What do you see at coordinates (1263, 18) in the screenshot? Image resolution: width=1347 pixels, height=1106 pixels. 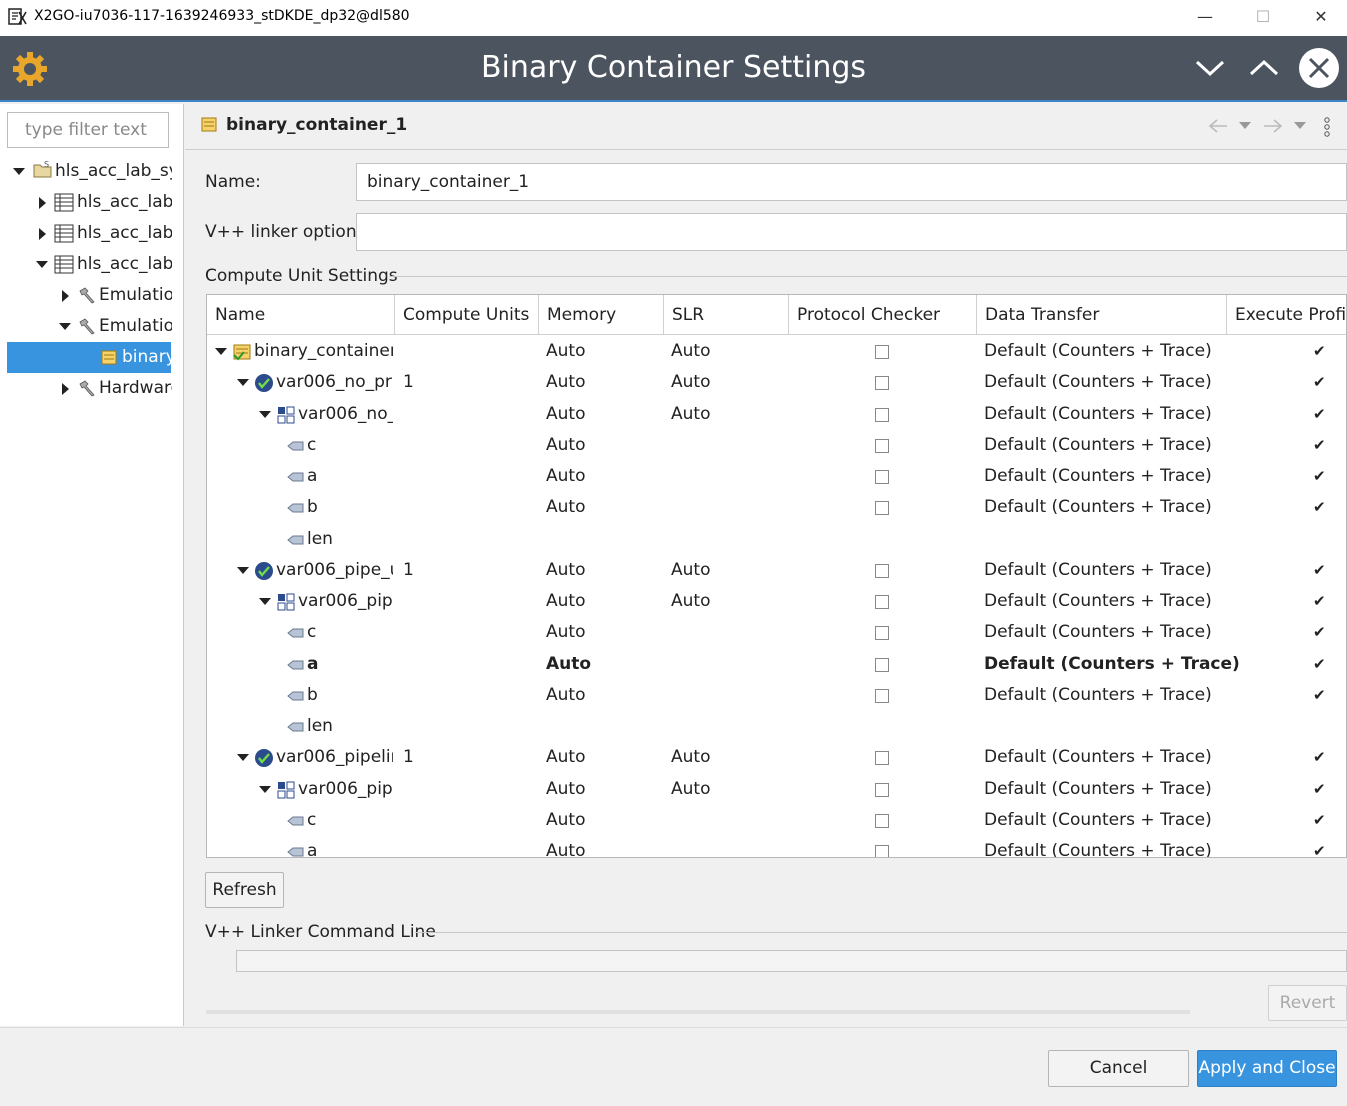 I see `maximize-button: ☐` at bounding box center [1263, 18].